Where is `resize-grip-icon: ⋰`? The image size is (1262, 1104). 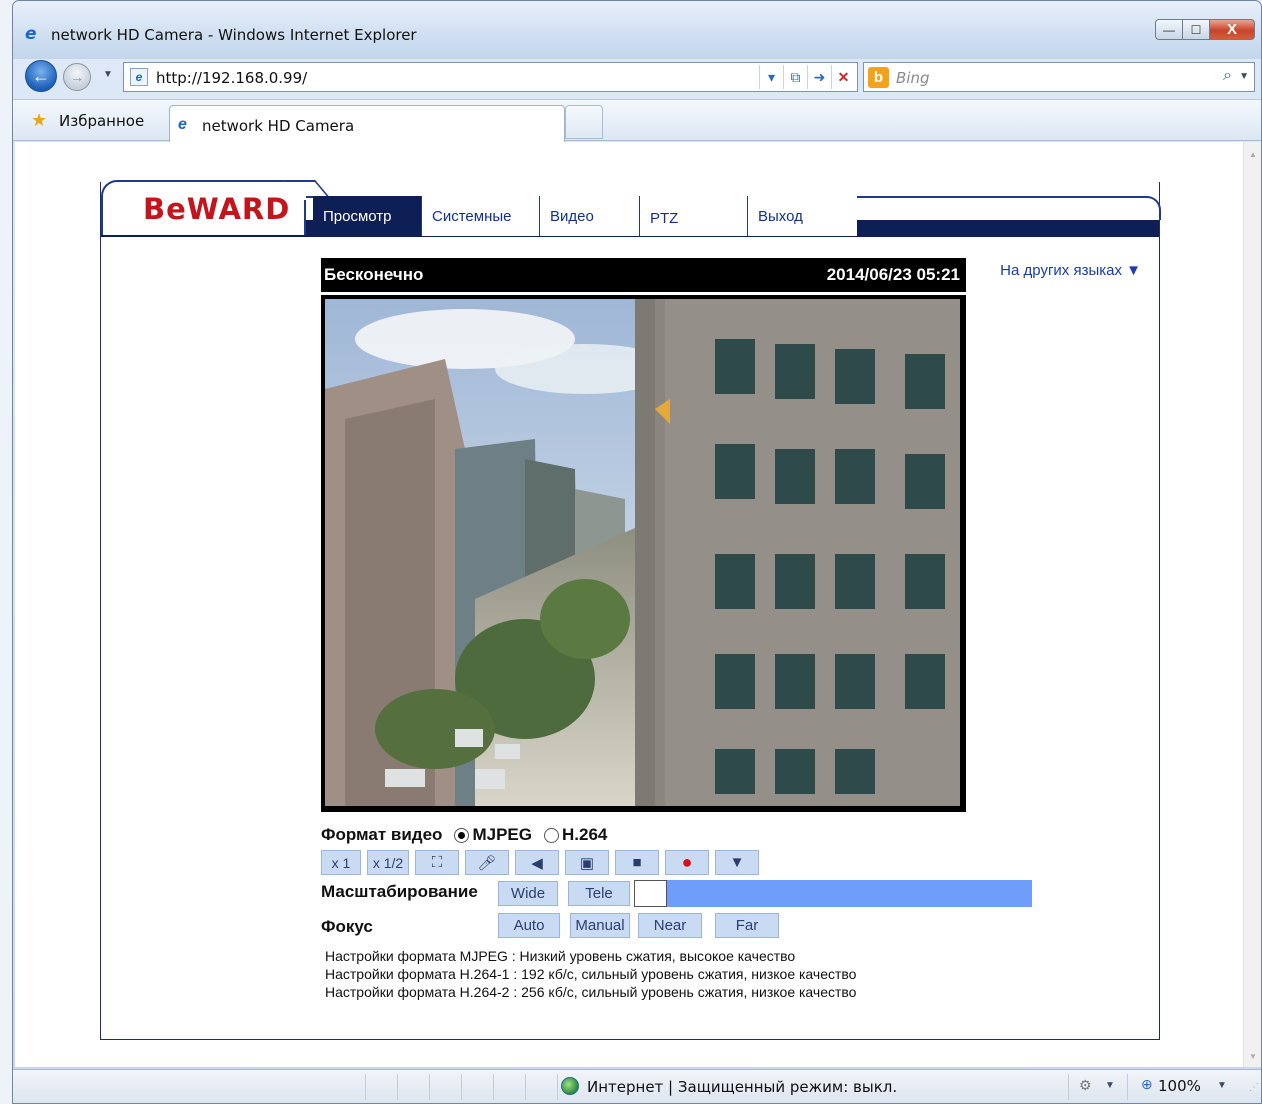 resize-grip-icon: ⋰ is located at coordinates (1254, 1087).